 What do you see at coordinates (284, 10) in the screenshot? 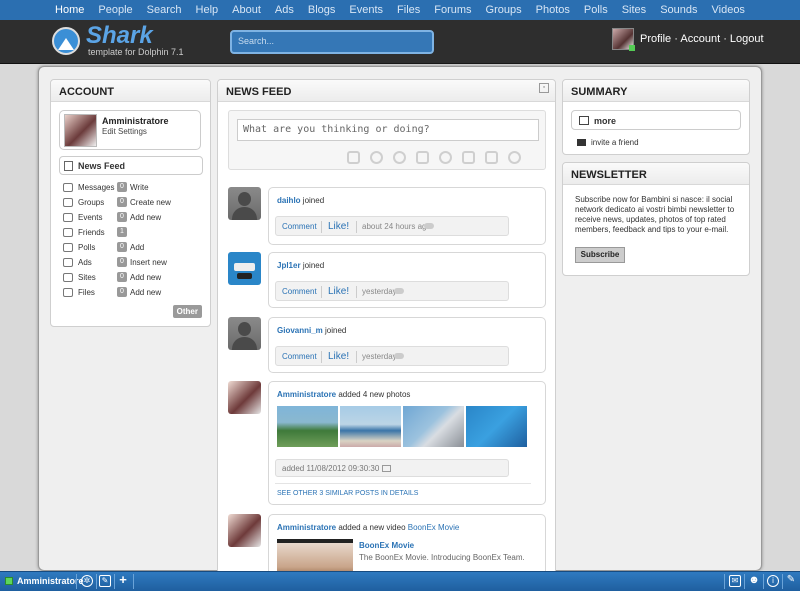
I see `nav-ads: Ads` at bounding box center [284, 10].